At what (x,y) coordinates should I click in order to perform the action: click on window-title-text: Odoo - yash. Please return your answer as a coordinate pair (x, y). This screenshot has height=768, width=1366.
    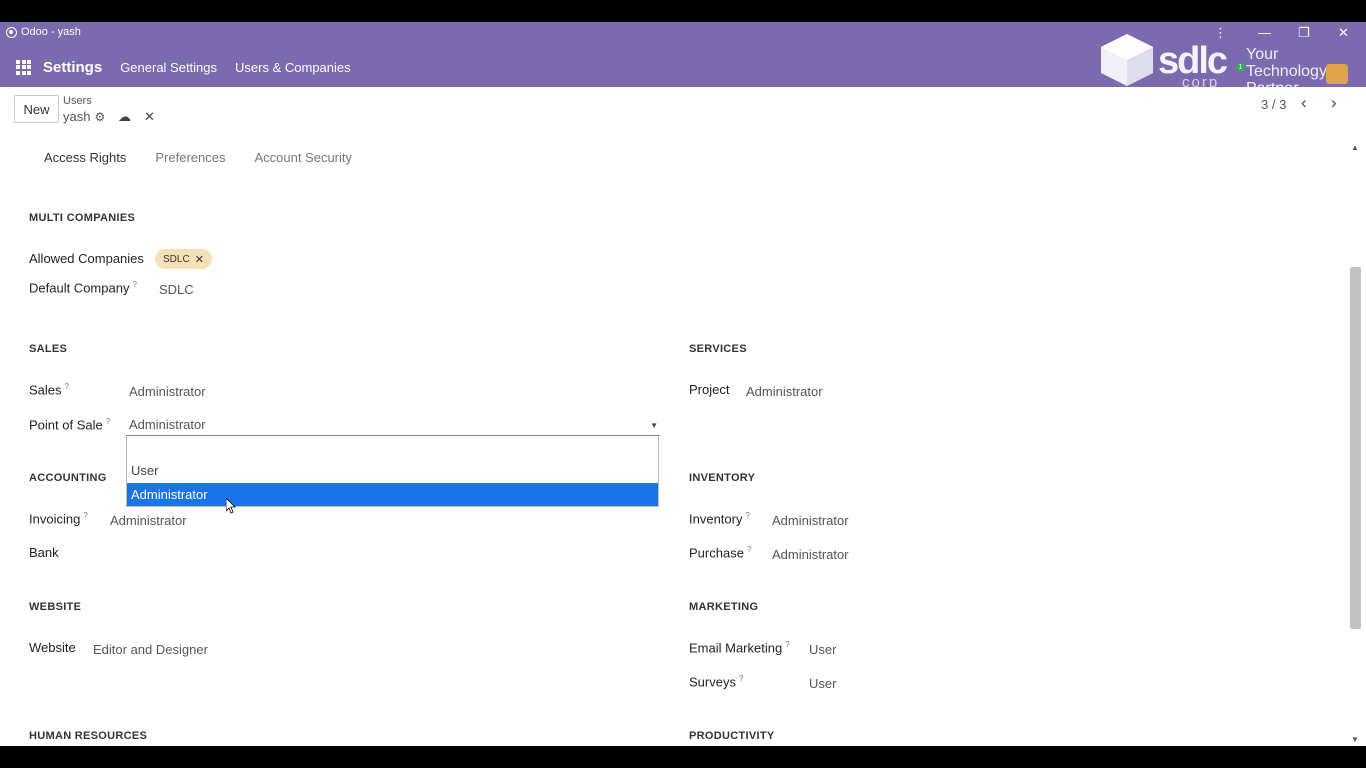
    Looking at the image, I should click on (51, 32).